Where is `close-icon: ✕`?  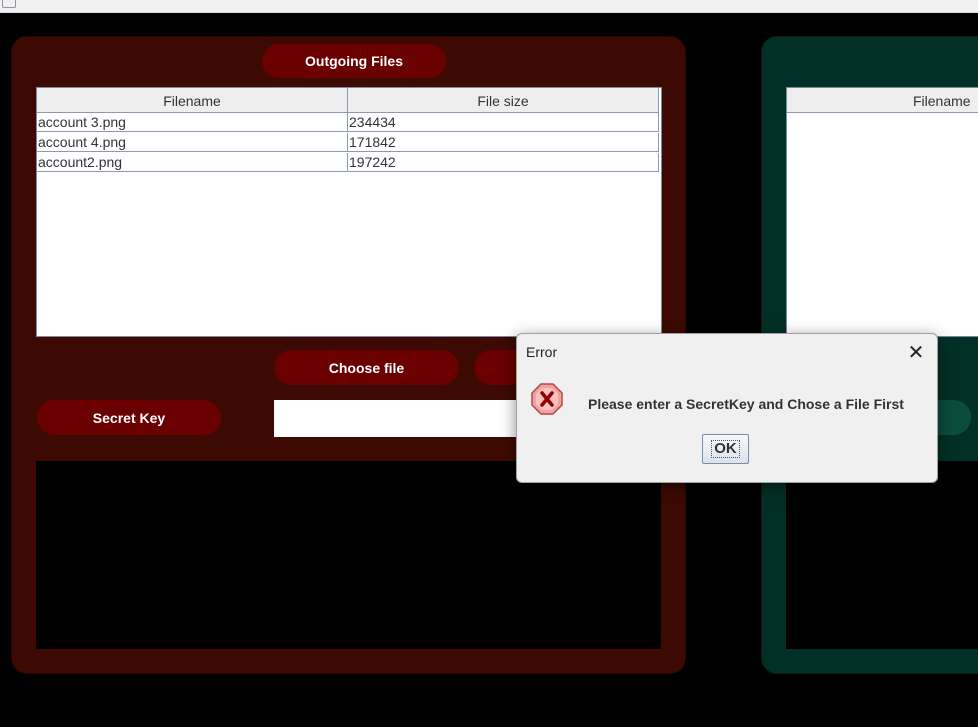
close-icon: ✕ is located at coordinates (916, 352).